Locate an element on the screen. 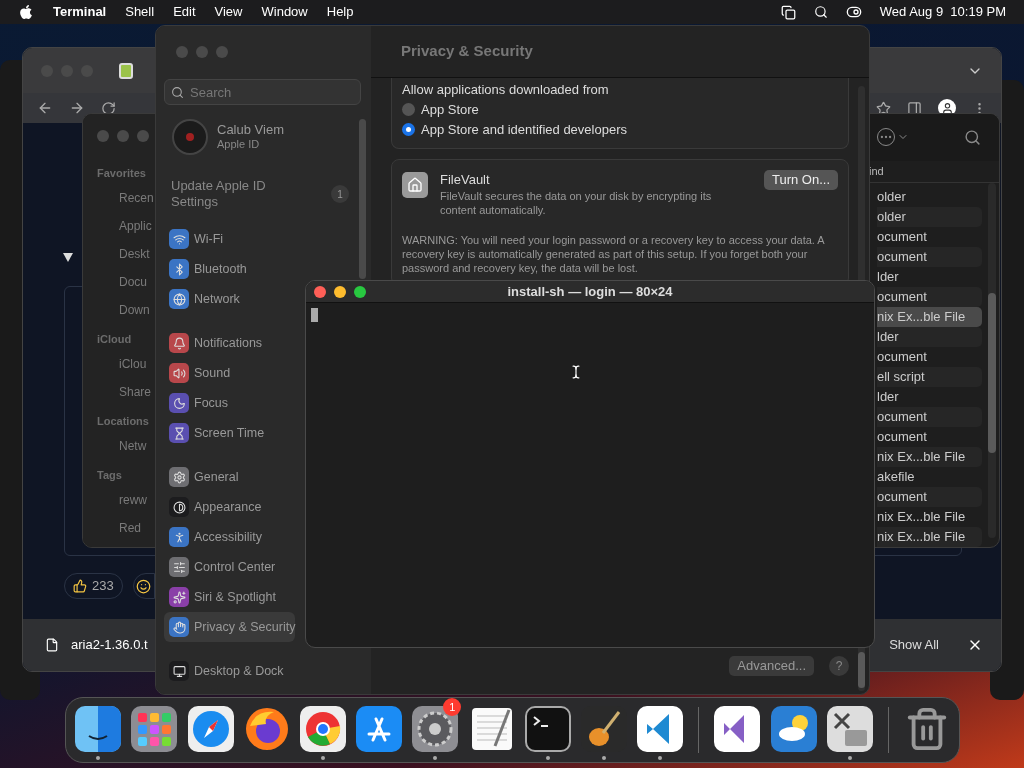 Image resolution: width=1024 pixels, height=768 pixels. show-all-button: Show All is located at coordinates (914, 645).